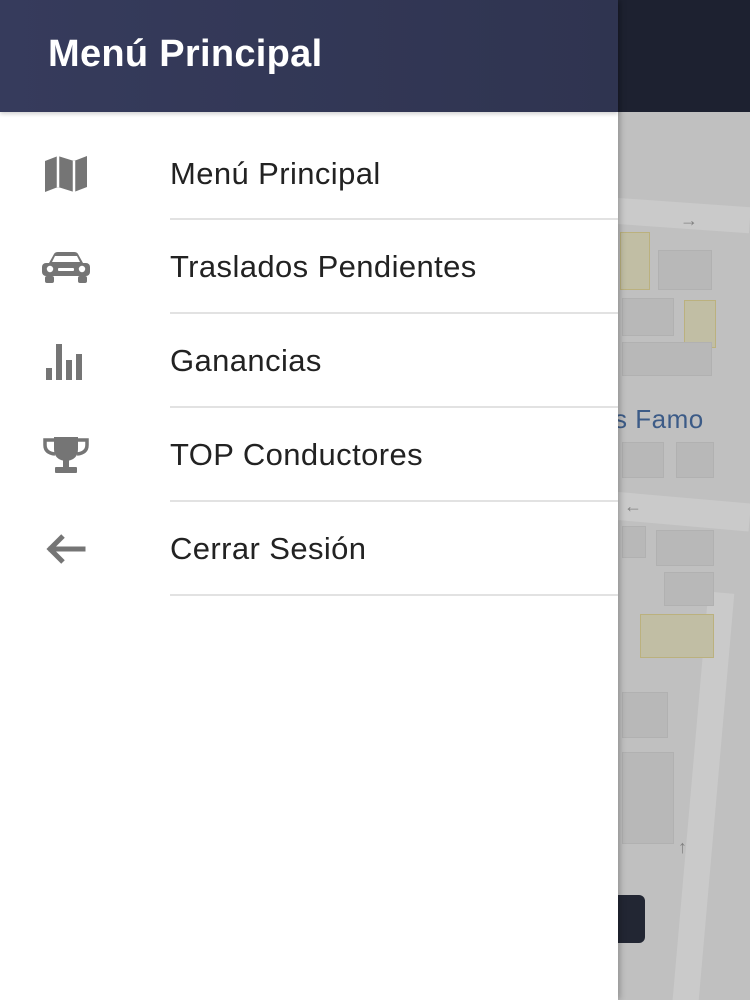 The image size is (750, 1000). Describe the element at coordinates (66, 455) in the screenshot. I see `trophy-icon` at that location.